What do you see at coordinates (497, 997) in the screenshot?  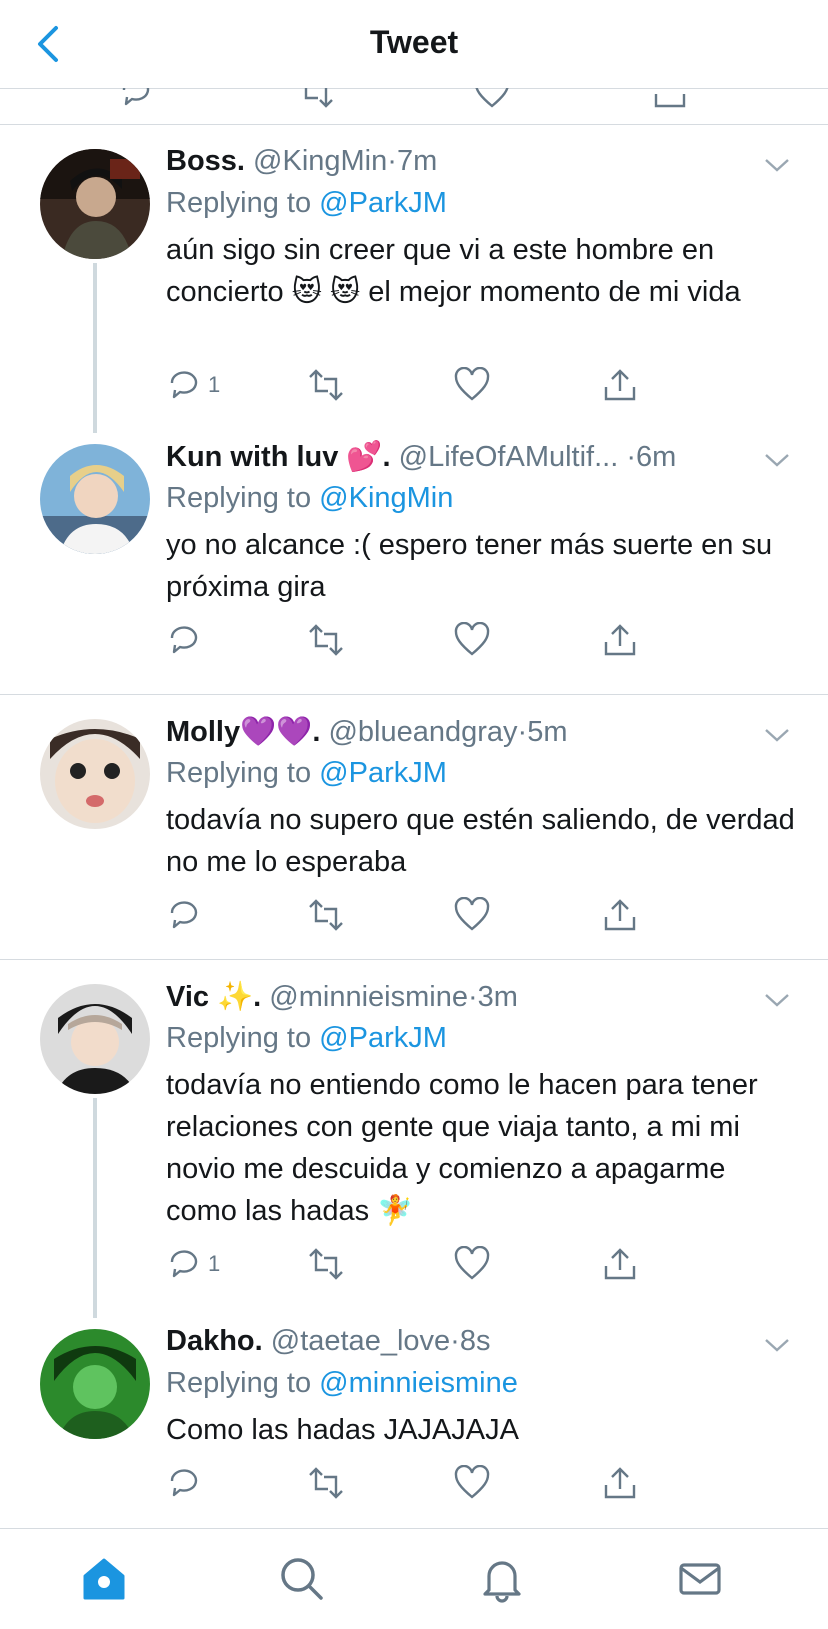 I see `timestamp: 3m` at bounding box center [497, 997].